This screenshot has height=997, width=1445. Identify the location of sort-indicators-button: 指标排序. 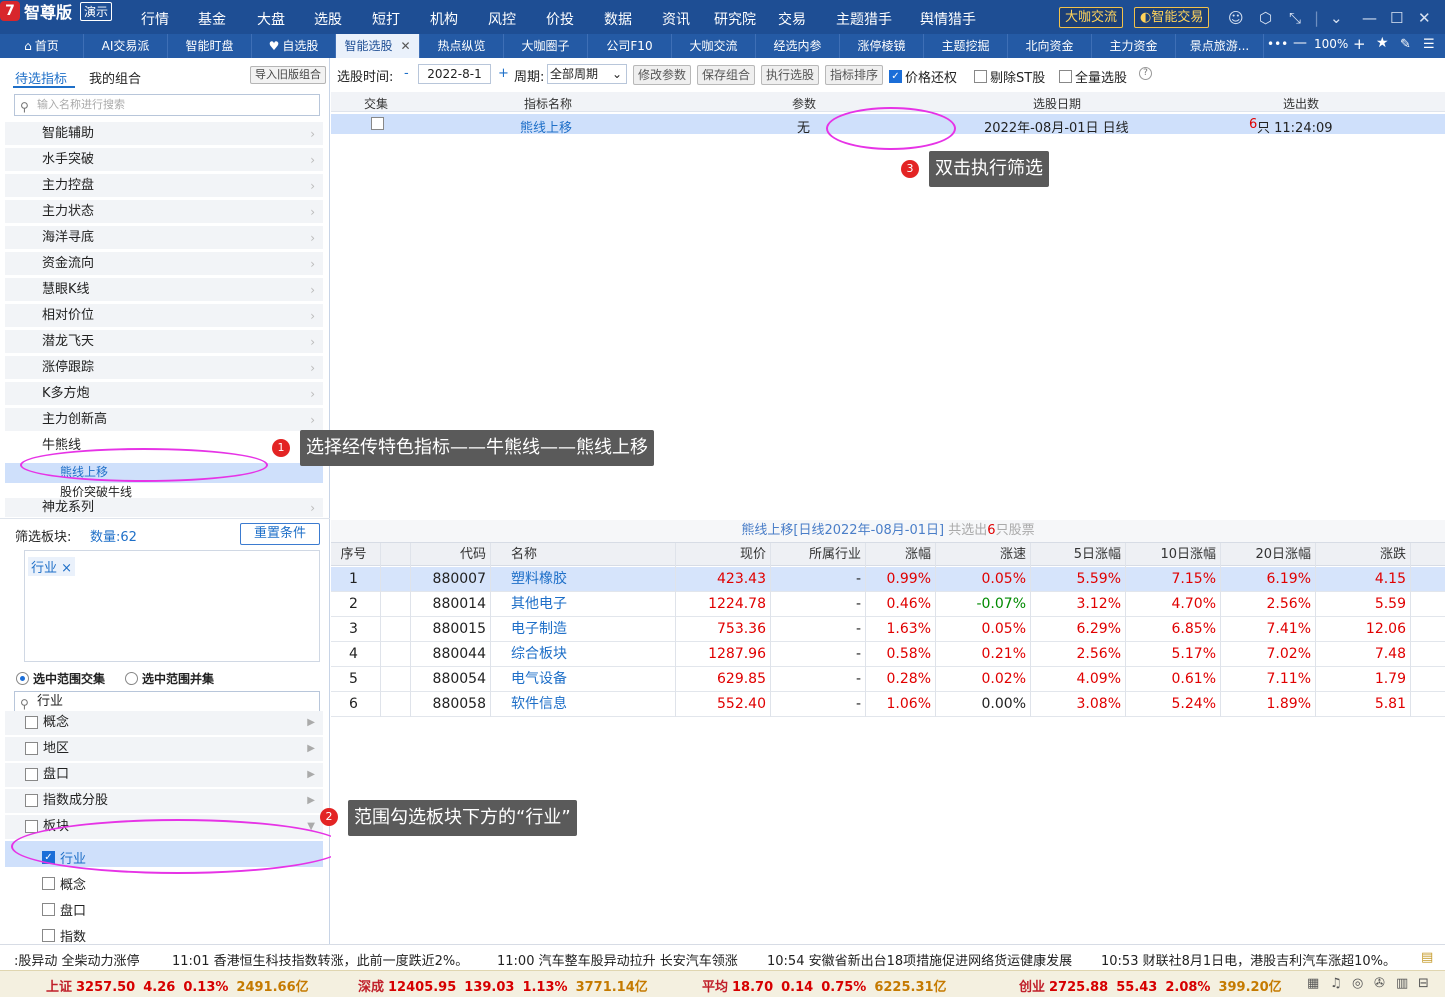
(854, 75).